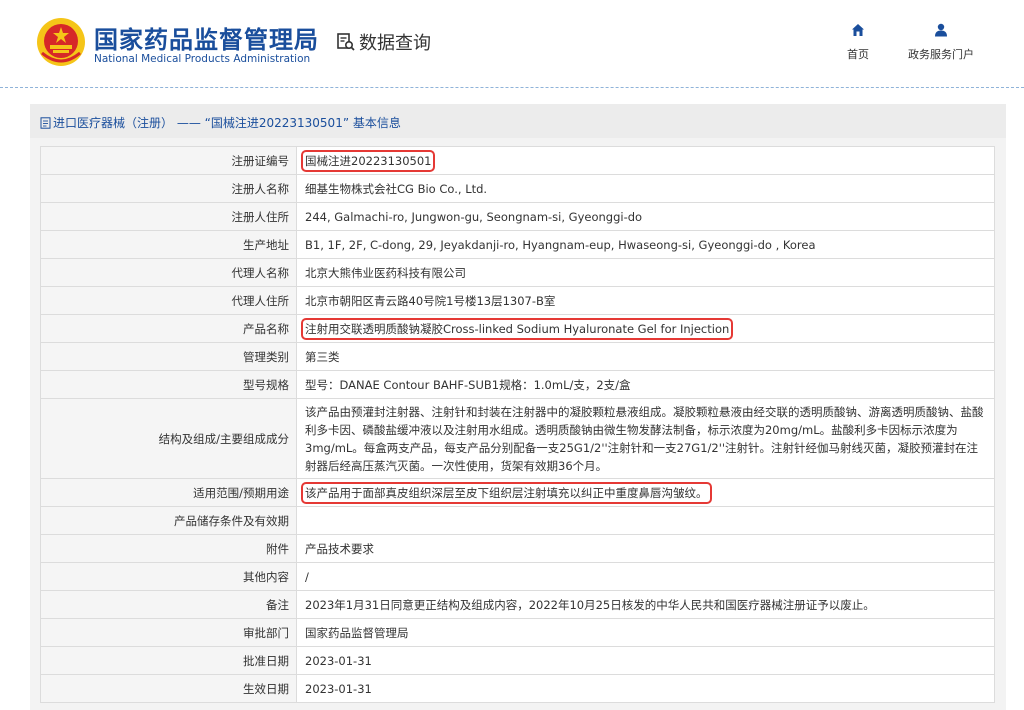 The height and width of the screenshot is (710, 1024). Describe the element at coordinates (168, 660) in the screenshot. I see `row-label: 批准日期` at that location.